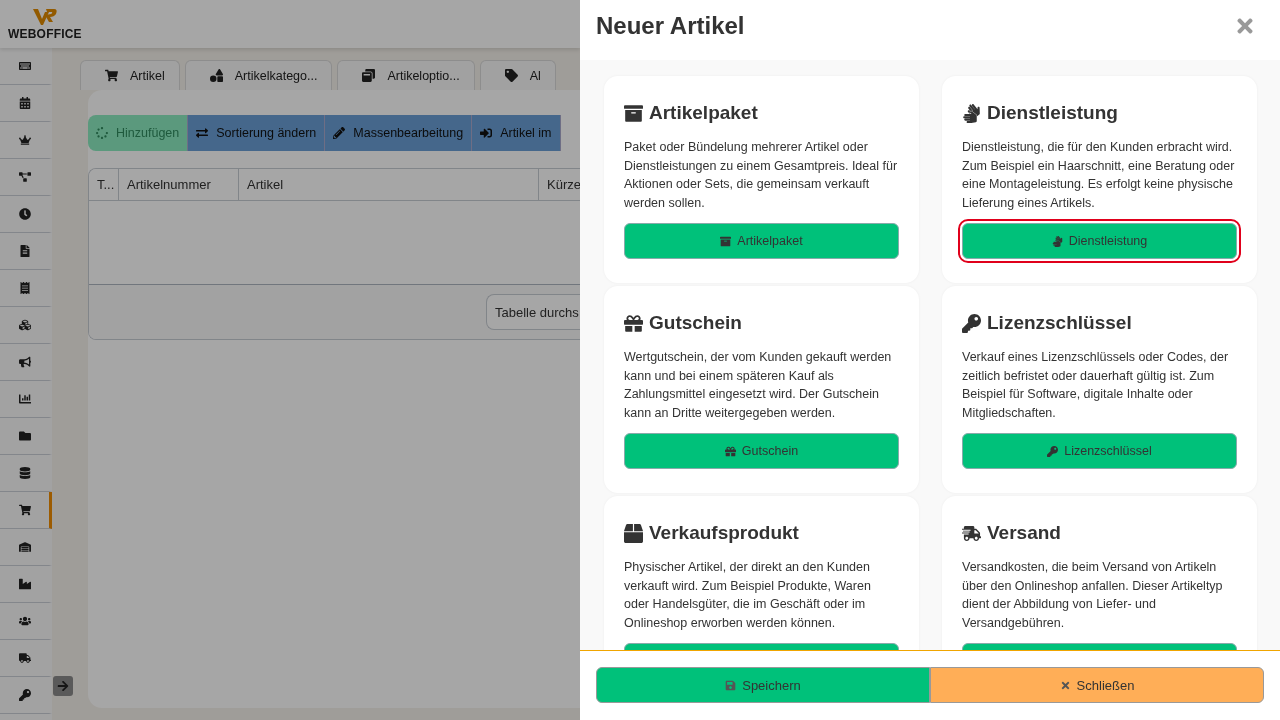  What do you see at coordinates (533, 312) in the screenshot?
I see `search-field: Tabelle durchs` at bounding box center [533, 312].